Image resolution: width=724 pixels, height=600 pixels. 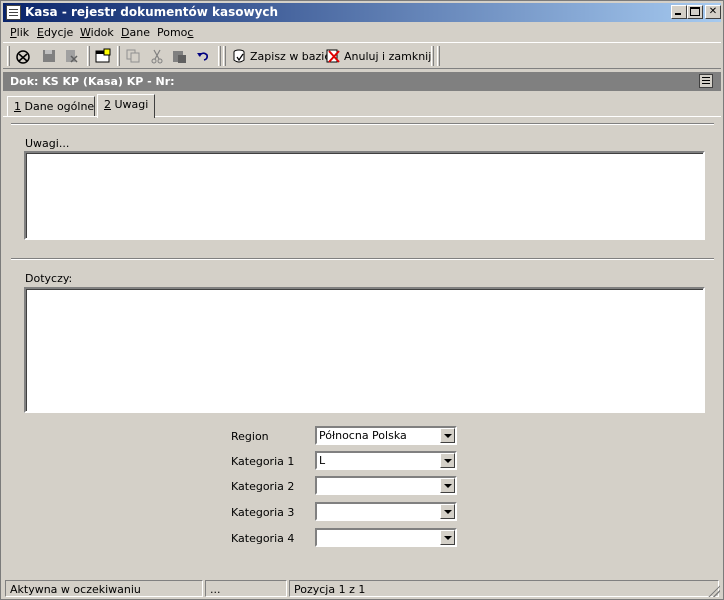 I want to click on kategoria-2-label: Kategoria 2, so click(x=263, y=486).